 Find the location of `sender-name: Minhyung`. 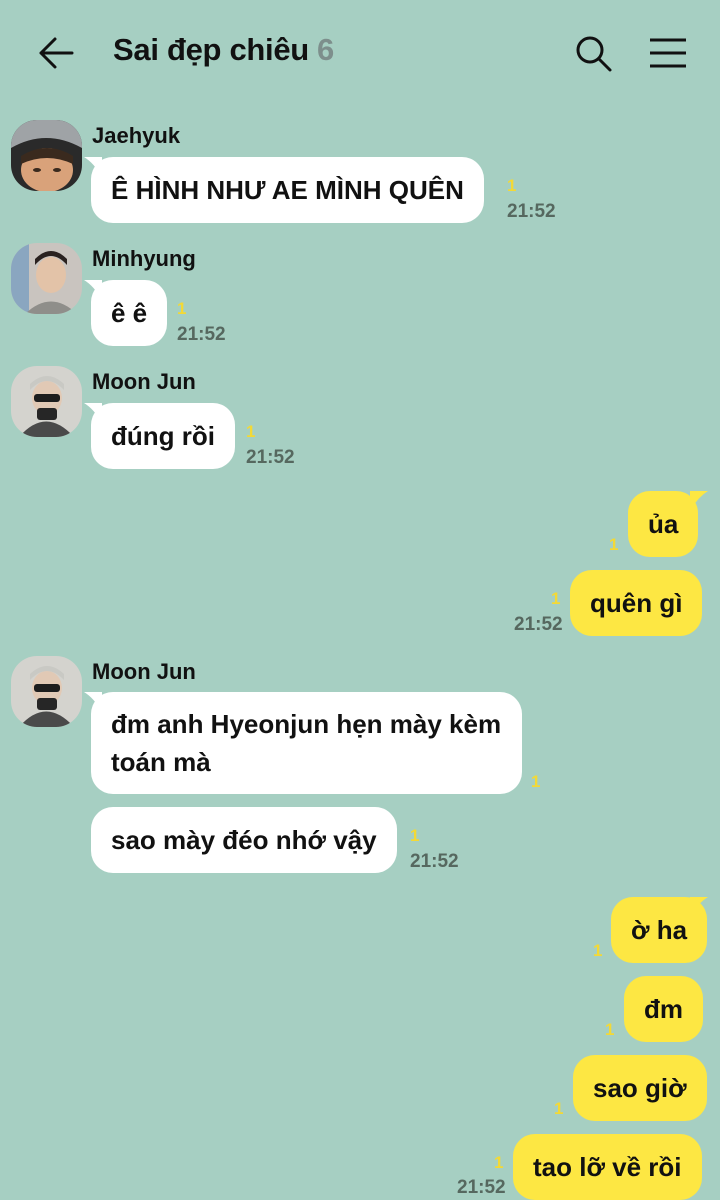

sender-name: Minhyung is located at coordinates (144, 258).